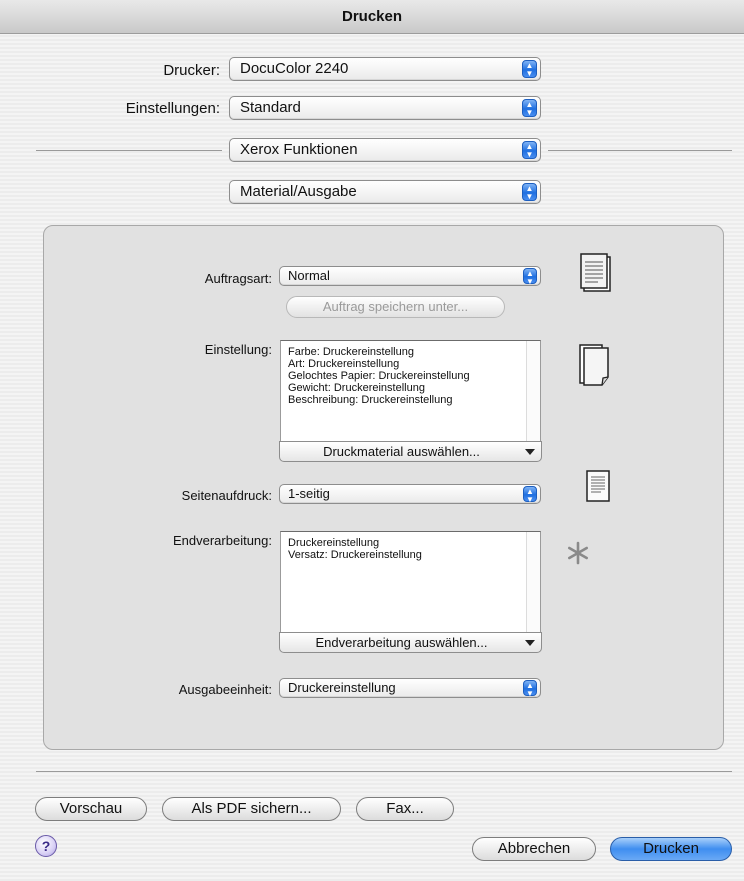 The image size is (744, 881). Describe the element at coordinates (385, 108) in the screenshot. I see `presets-popup: Standard ▲ ▼` at that location.